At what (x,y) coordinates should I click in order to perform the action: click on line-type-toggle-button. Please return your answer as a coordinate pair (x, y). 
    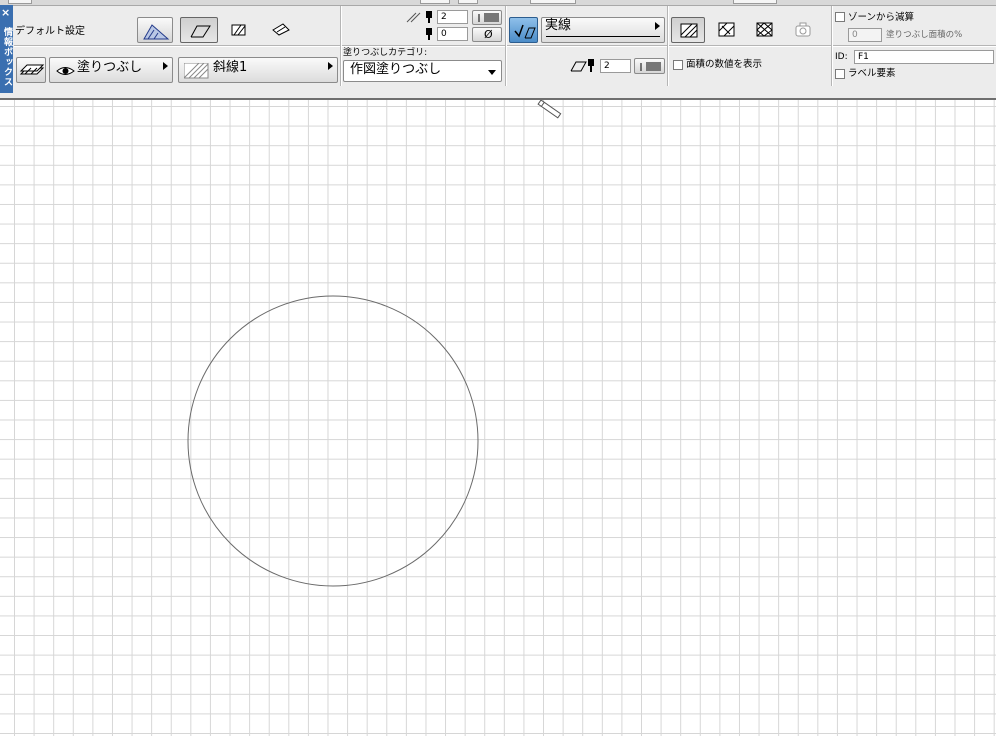
    Looking at the image, I should click on (523, 30).